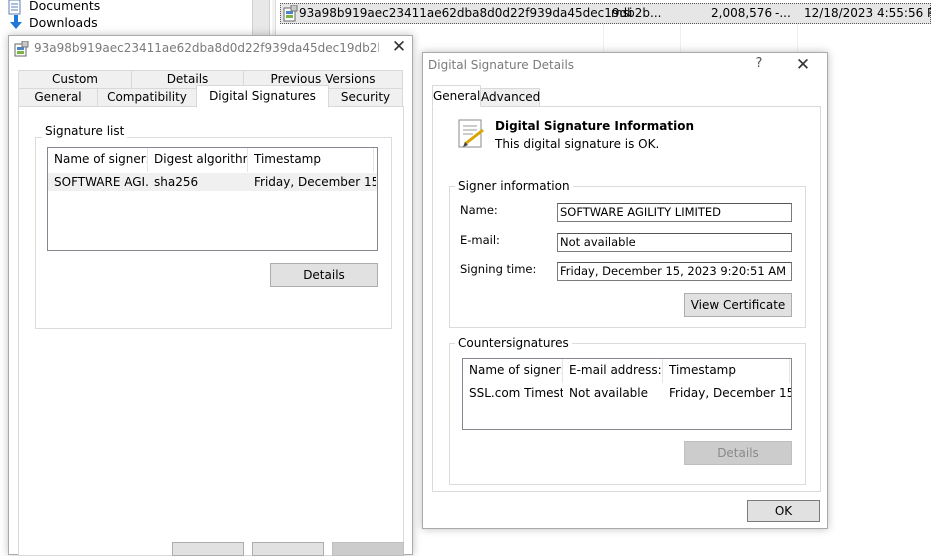 This screenshot has height=556, width=931. Describe the element at coordinates (498, 269) in the screenshot. I see `signing-time-label: Signing time:` at that location.